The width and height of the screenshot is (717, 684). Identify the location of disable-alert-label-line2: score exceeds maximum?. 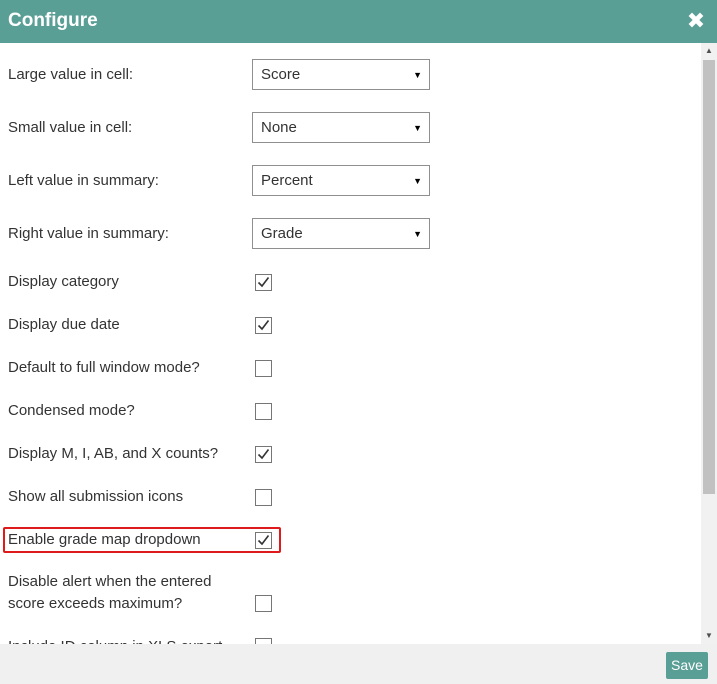
(95, 603).